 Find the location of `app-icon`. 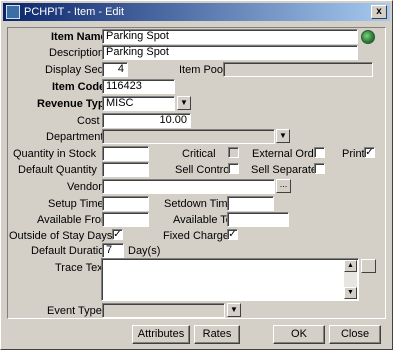

app-icon is located at coordinates (13, 12).